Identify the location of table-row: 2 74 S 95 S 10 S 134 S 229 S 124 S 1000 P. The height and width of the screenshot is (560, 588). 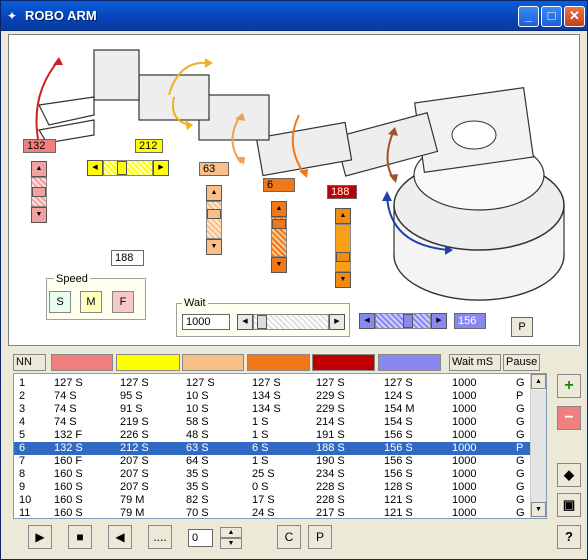
(272, 396).